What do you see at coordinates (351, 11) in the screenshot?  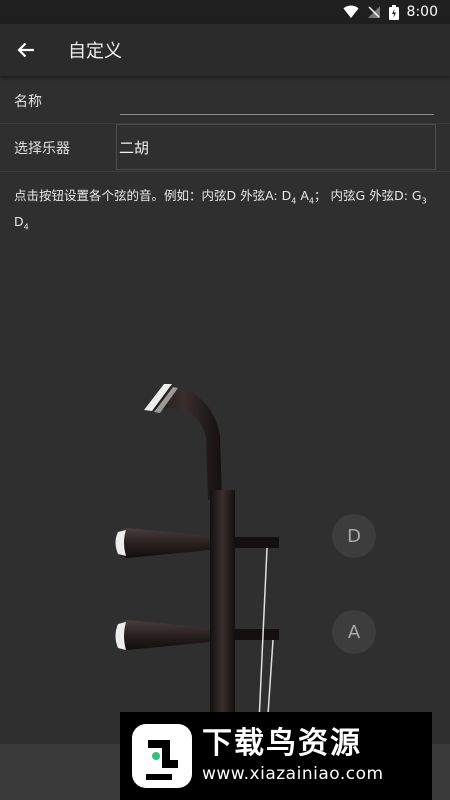 I see `wifi-icon` at bounding box center [351, 11].